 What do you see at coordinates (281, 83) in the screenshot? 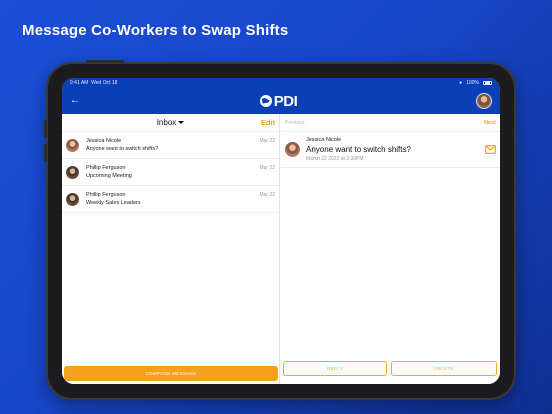
I see `status-bar: 9:41 AM Wed Oct 18 ● 100%` at bounding box center [281, 83].